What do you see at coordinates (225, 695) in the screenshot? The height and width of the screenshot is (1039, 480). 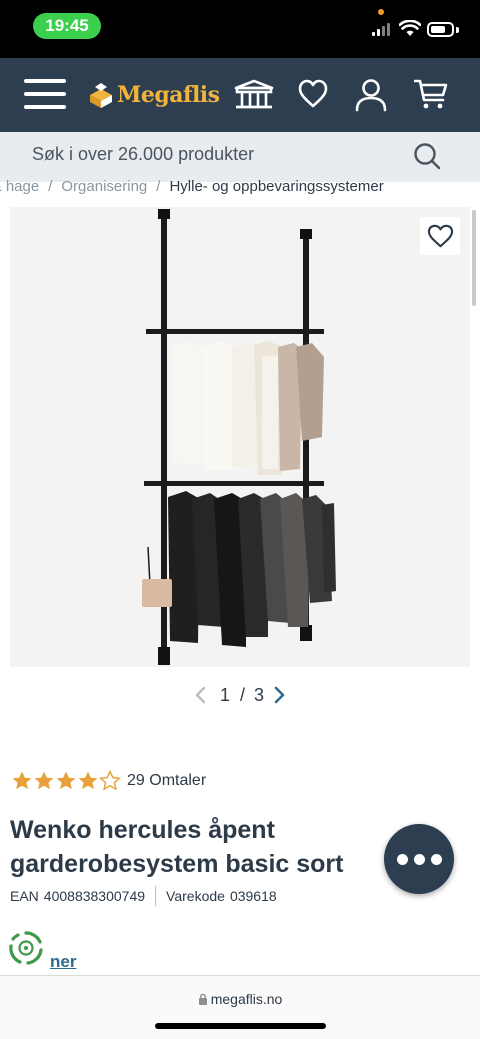 I see `pager-current: 1` at bounding box center [225, 695].